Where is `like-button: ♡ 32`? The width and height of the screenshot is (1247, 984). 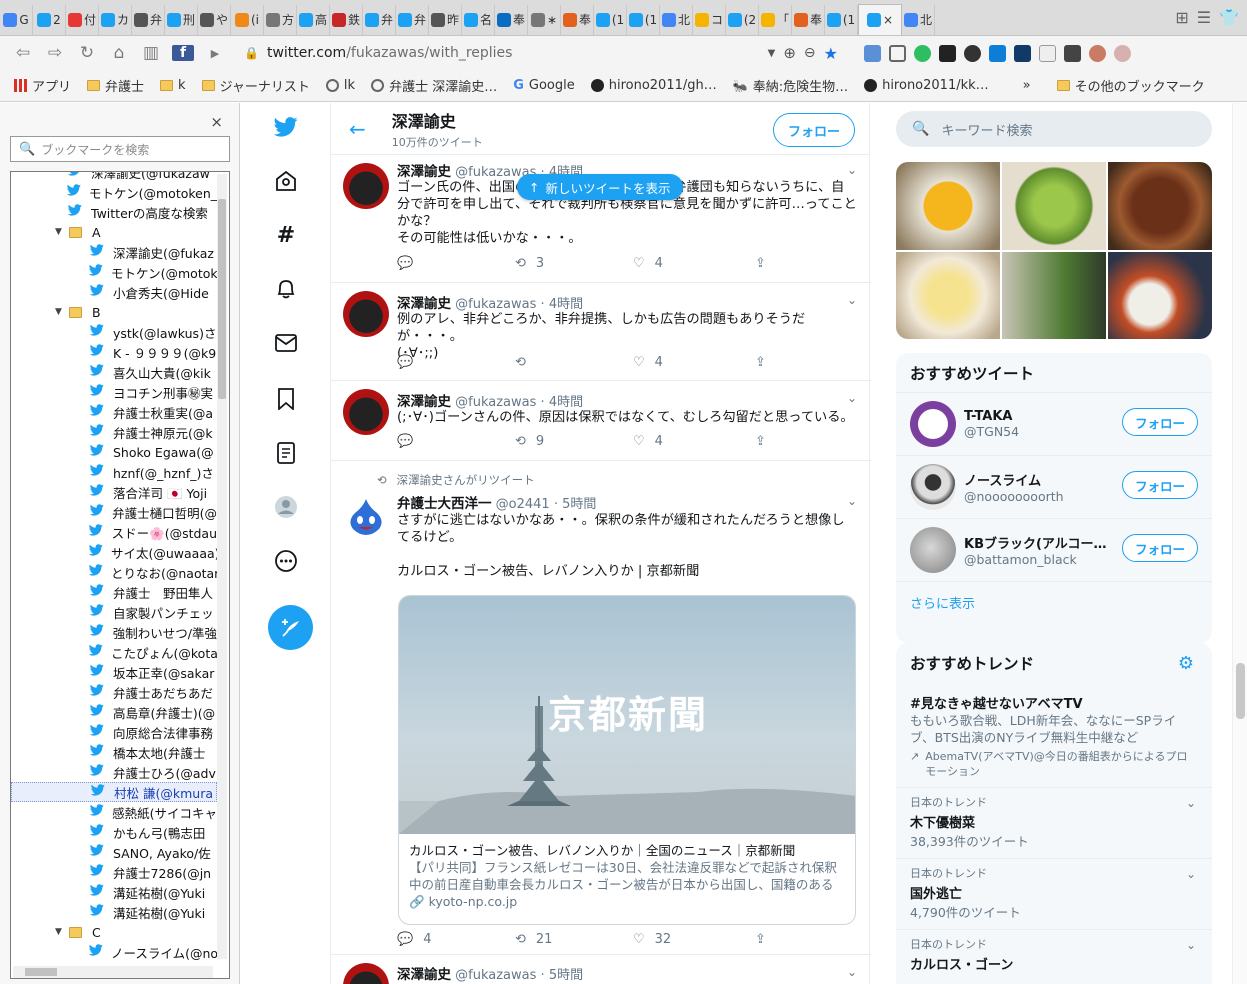 like-button: ♡ 32 is located at coordinates (652, 939).